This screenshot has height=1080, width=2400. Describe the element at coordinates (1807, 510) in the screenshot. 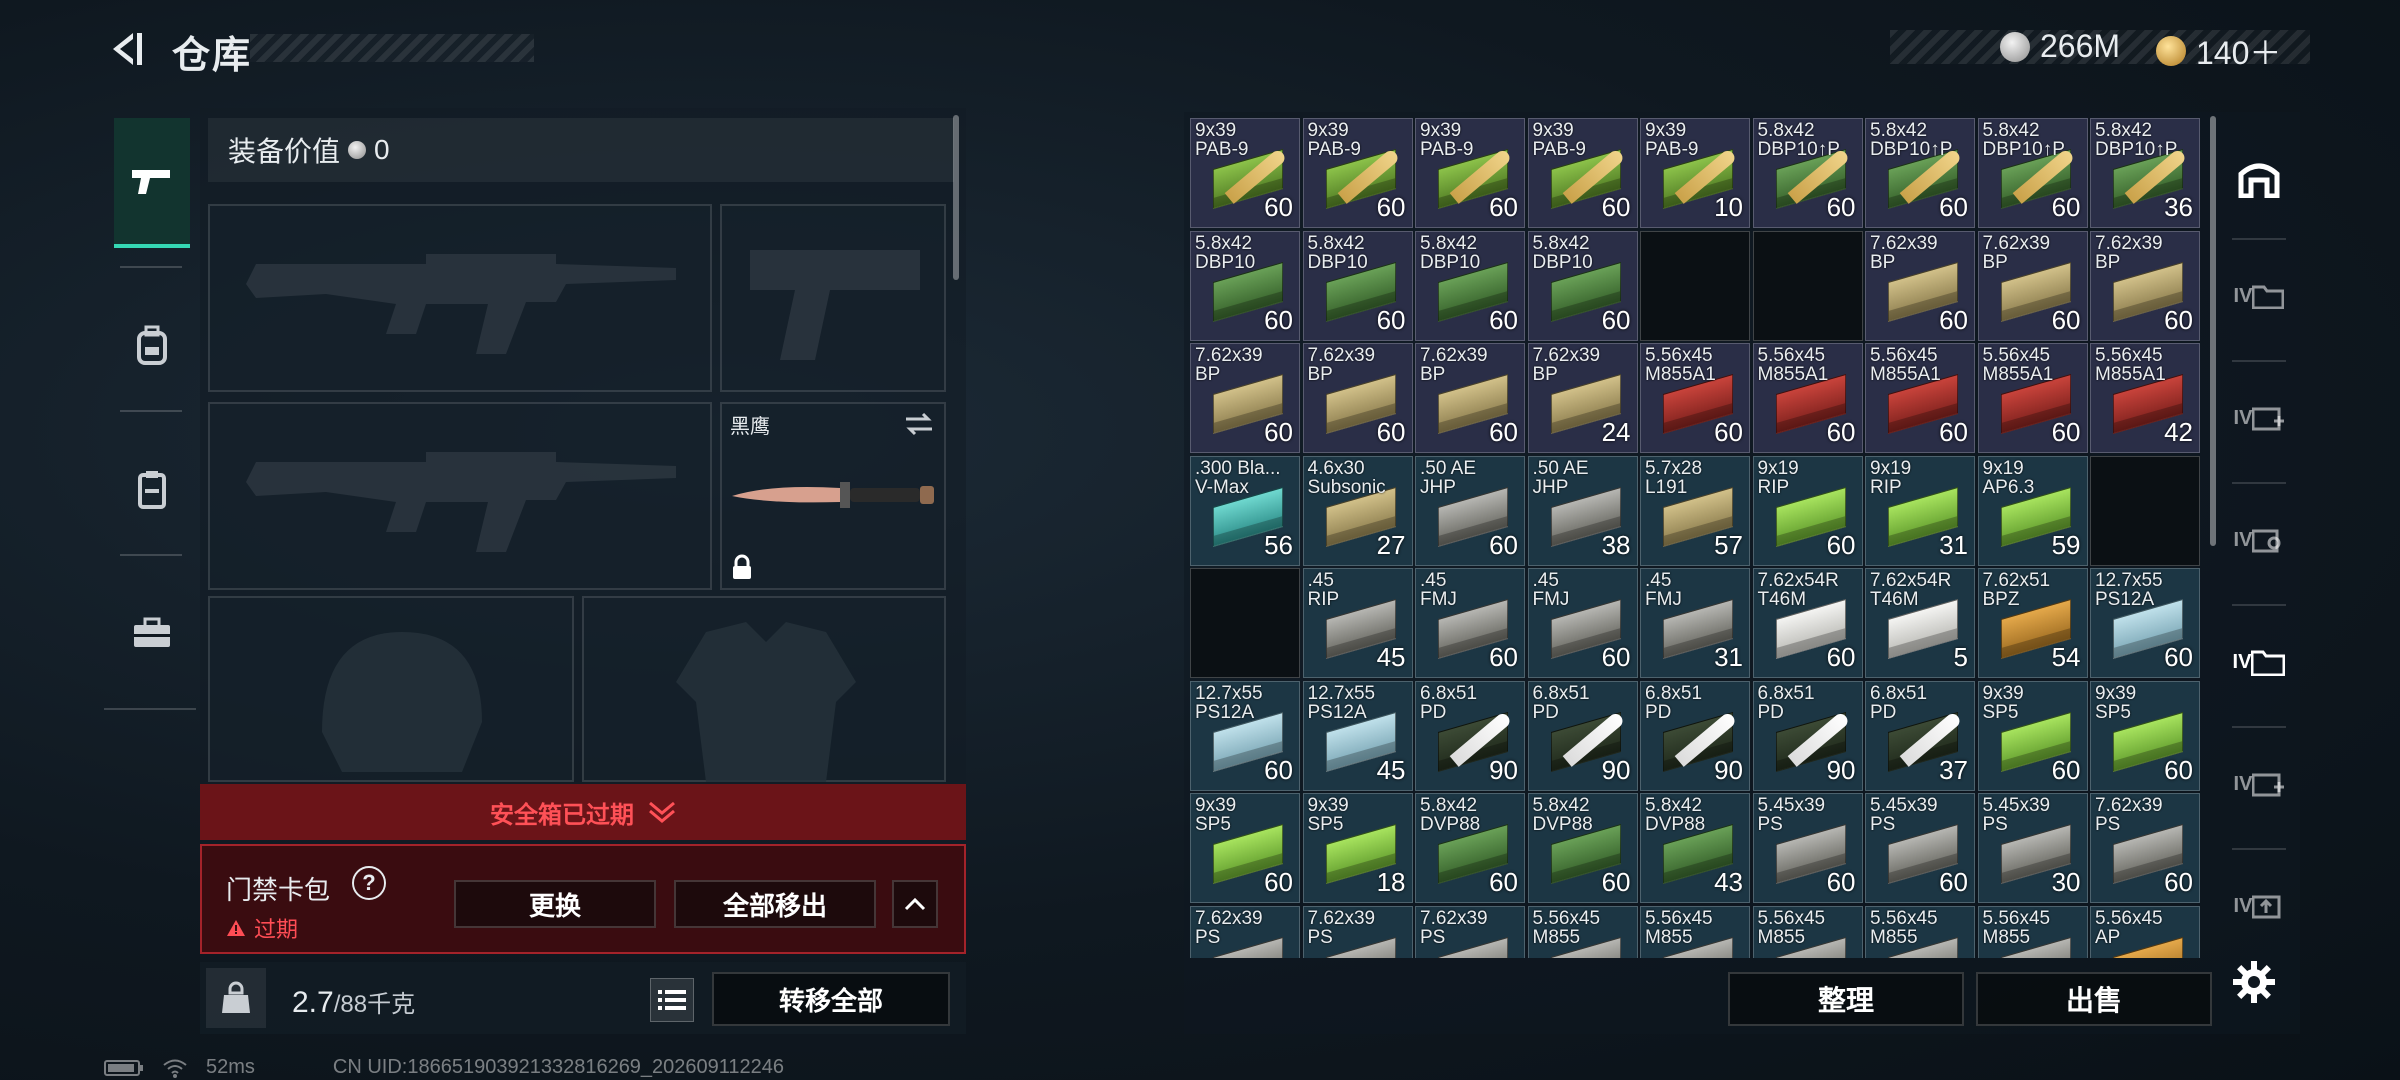

I see `inventory-item: 9x19 RIP 60` at that location.